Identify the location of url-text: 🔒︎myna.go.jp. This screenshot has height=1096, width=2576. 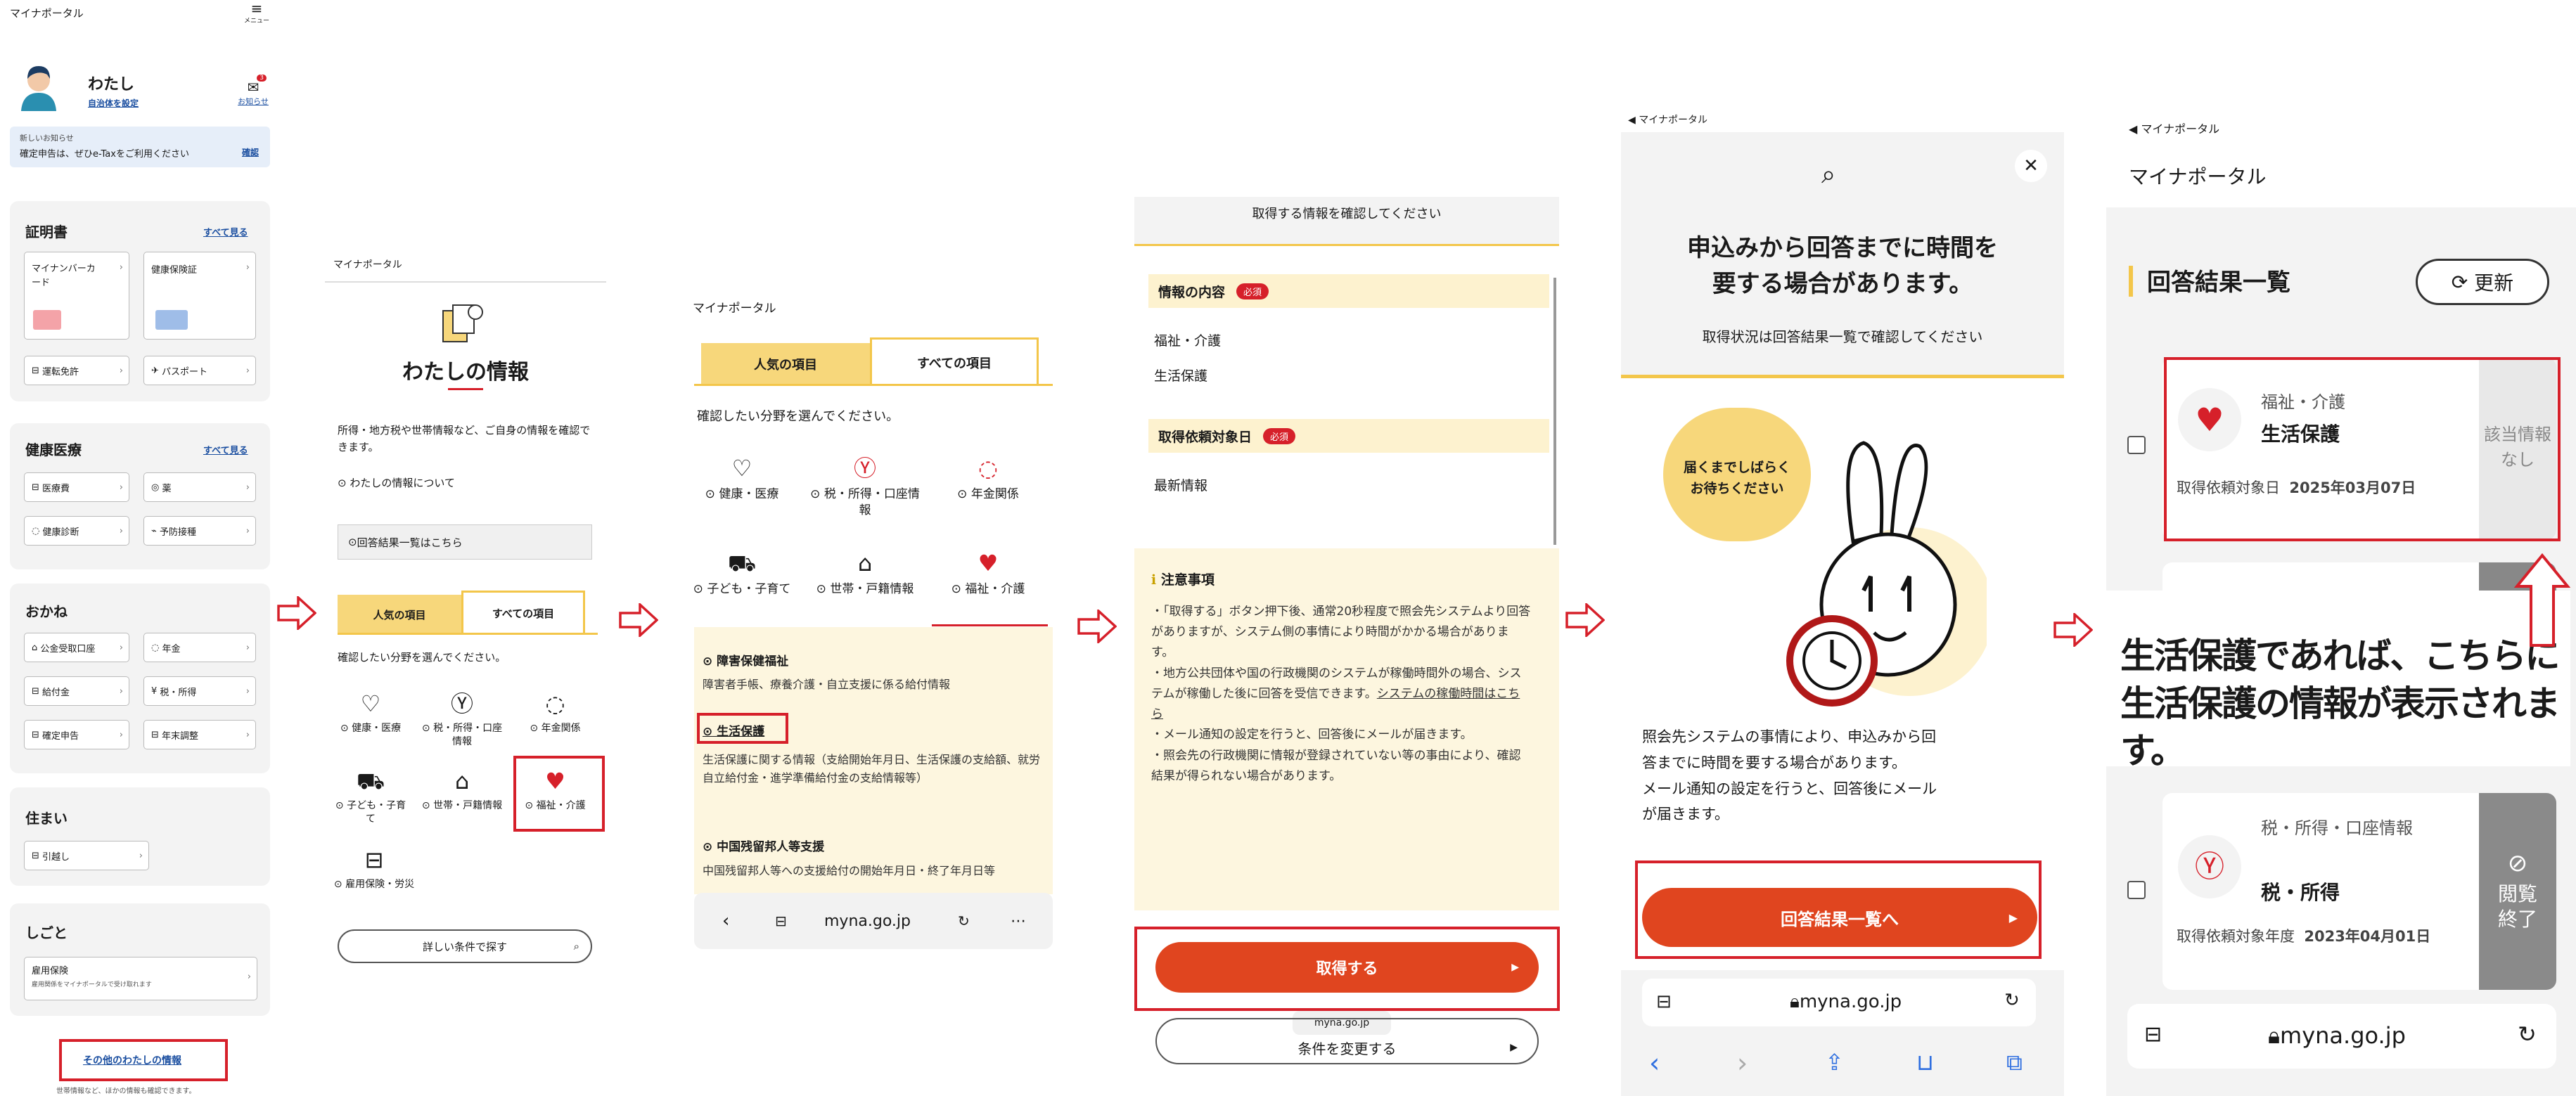
(2337, 1036).